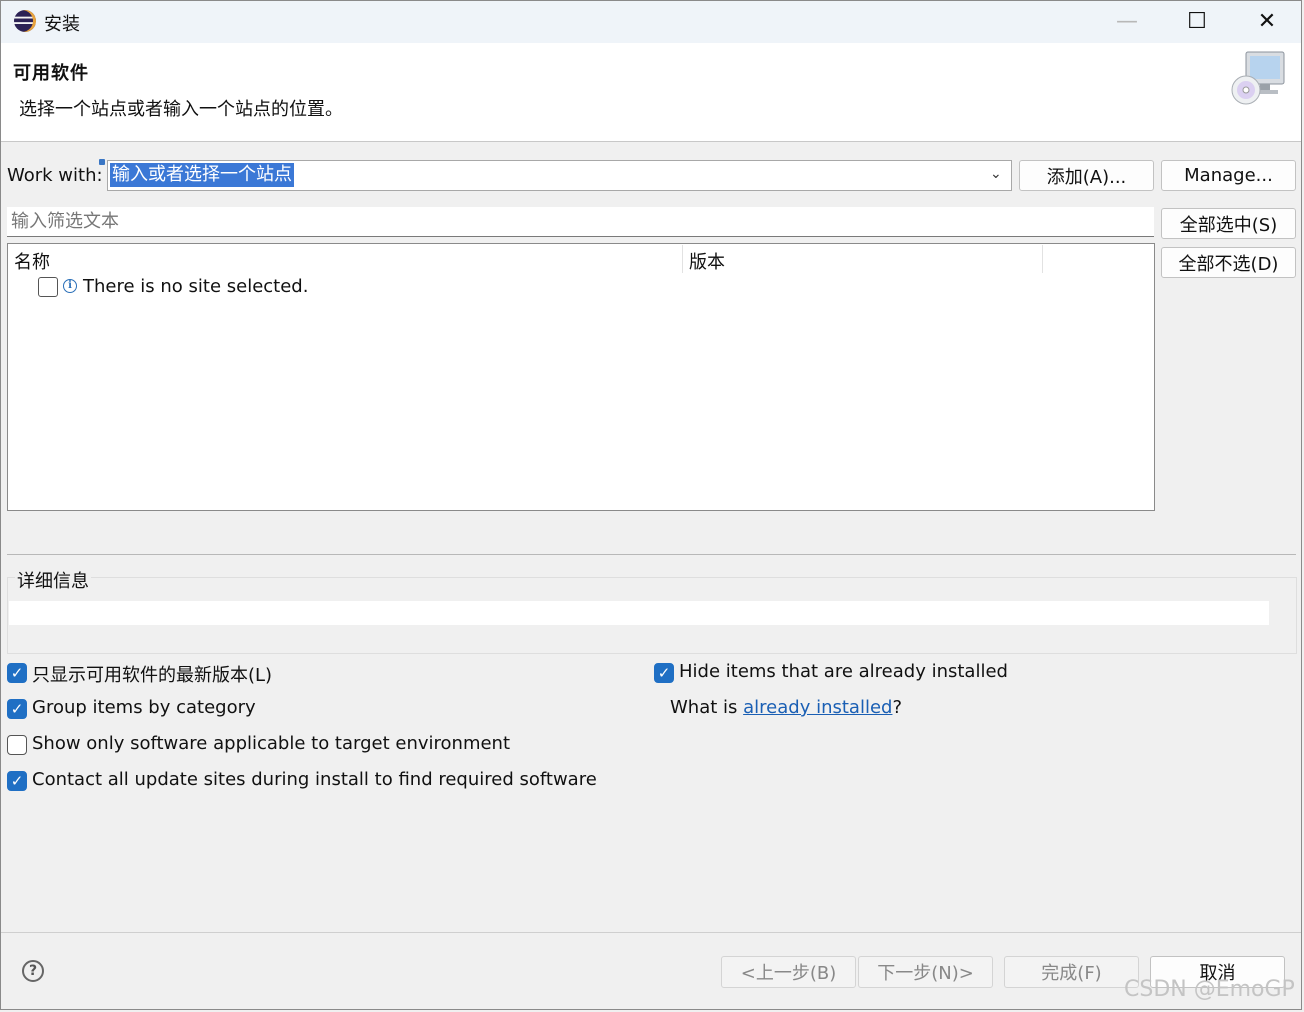 The height and width of the screenshot is (1012, 1304). What do you see at coordinates (788, 972) in the screenshot?
I see `back-button: <上一步(B)` at bounding box center [788, 972].